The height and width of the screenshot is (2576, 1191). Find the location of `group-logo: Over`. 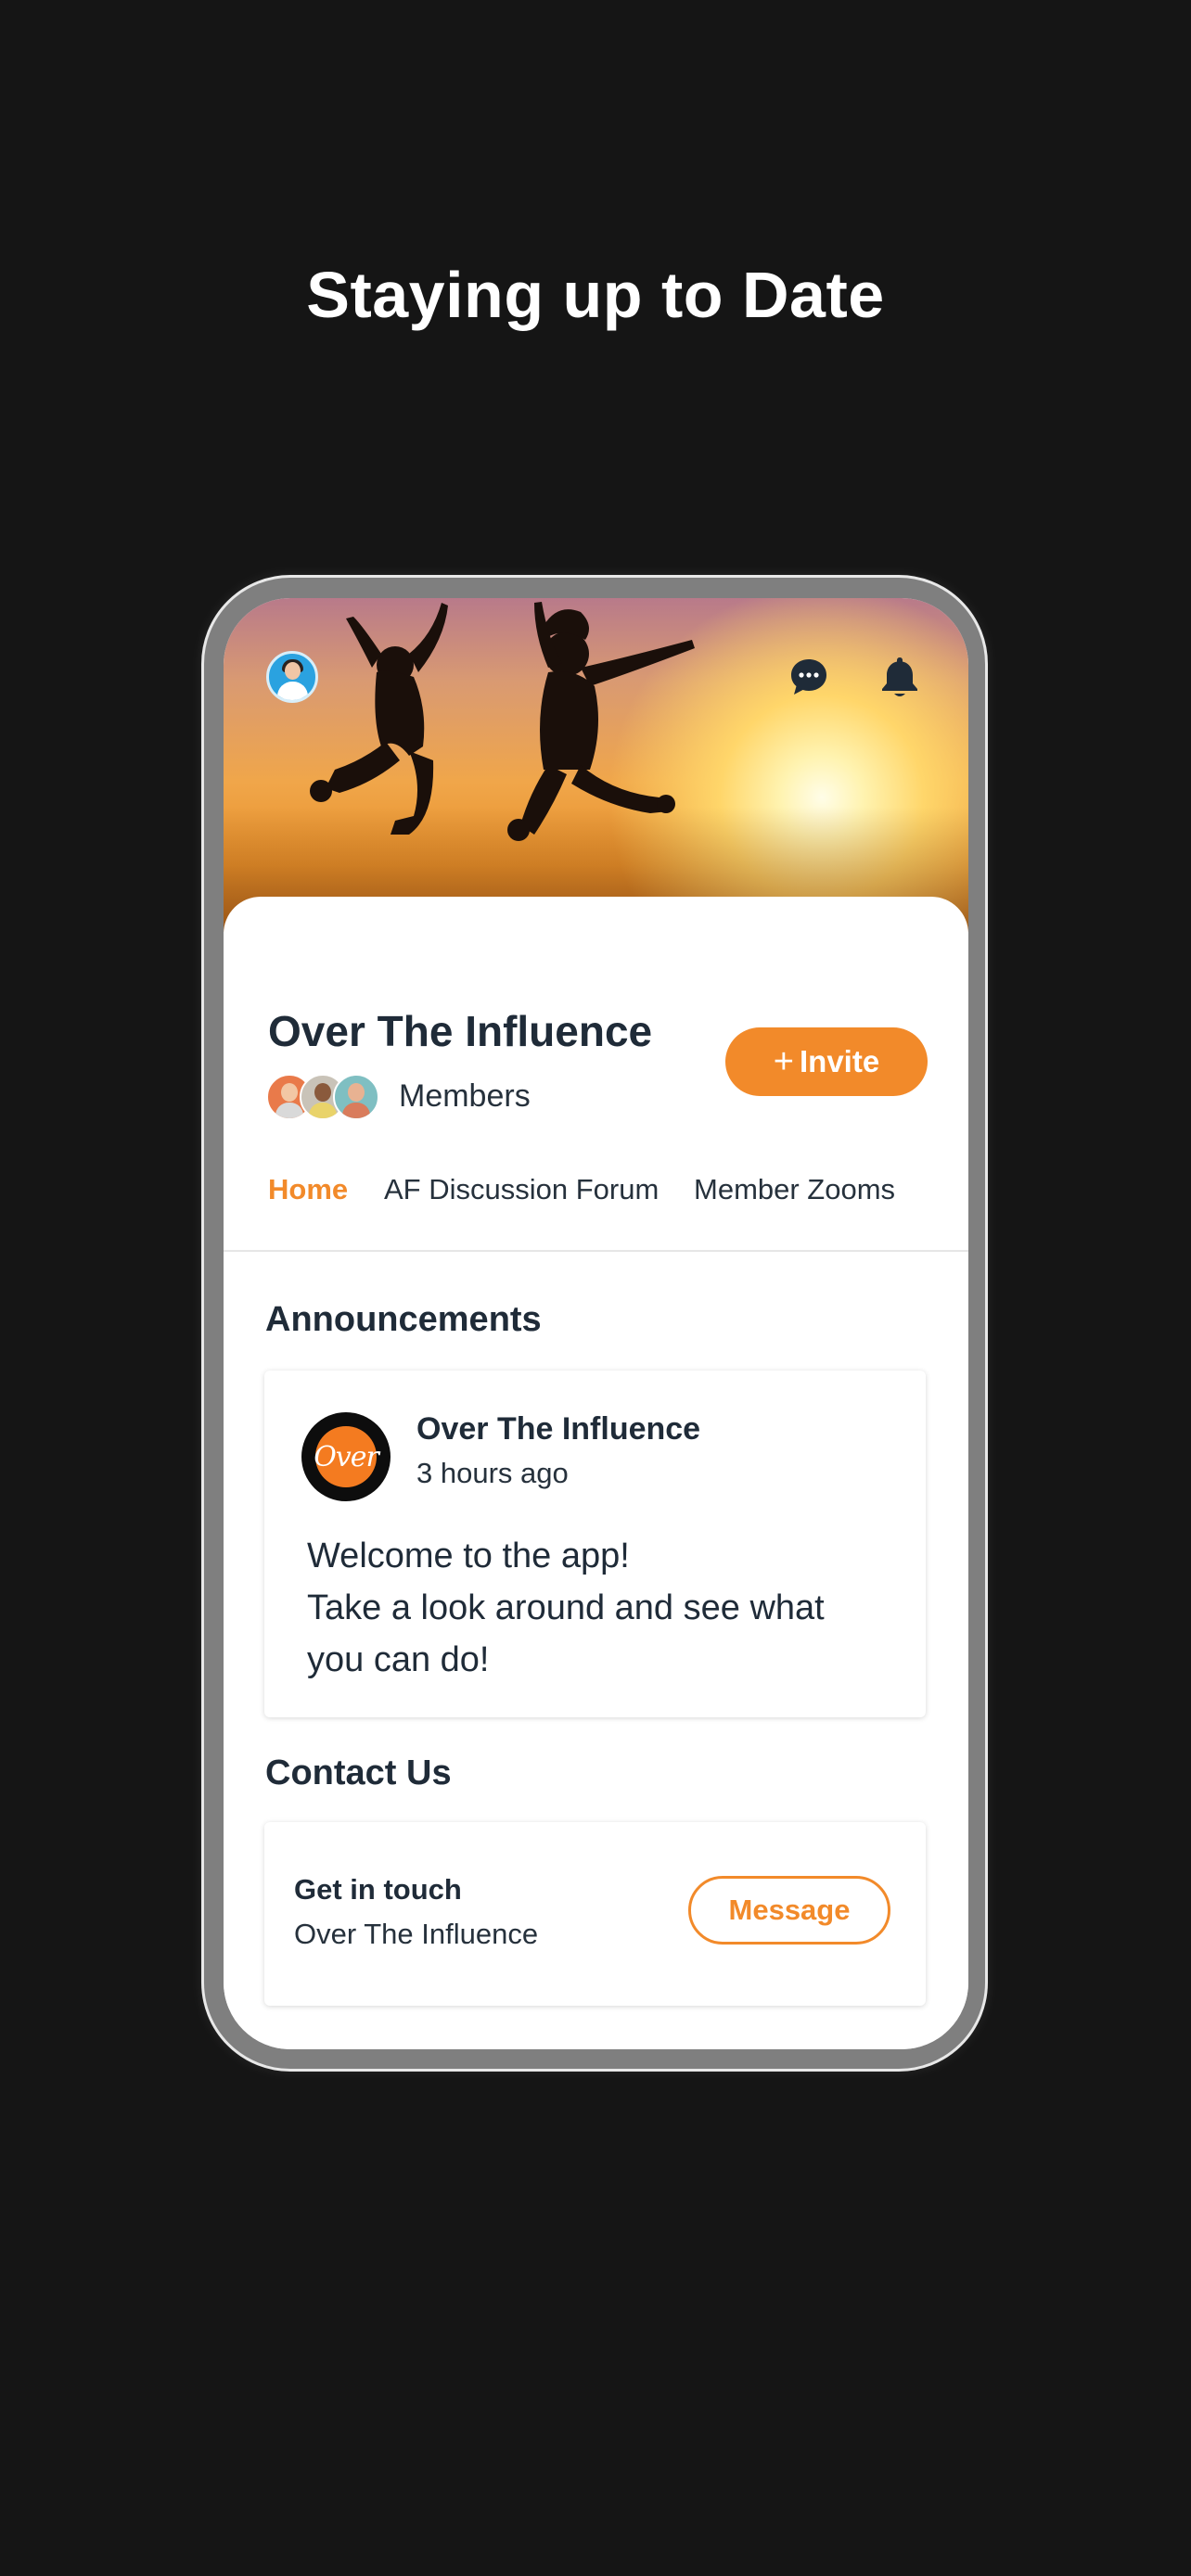

group-logo: Over is located at coordinates (346, 1457).